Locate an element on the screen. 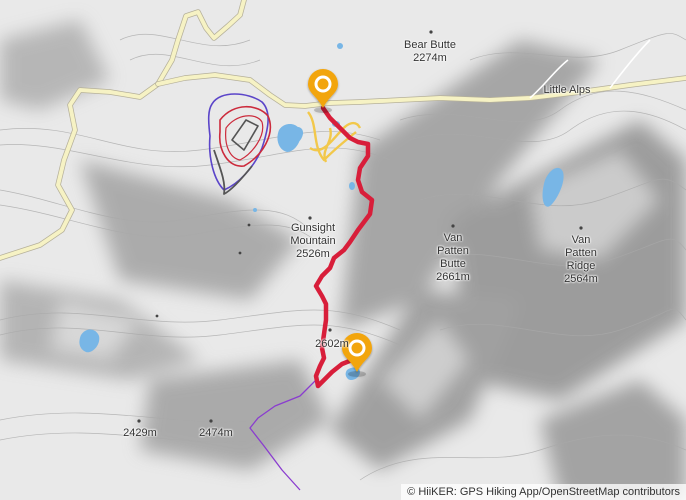 The height and width of the screenshot is (500, 686). label-elevation: 2429m is located at coordinates (140, 433).